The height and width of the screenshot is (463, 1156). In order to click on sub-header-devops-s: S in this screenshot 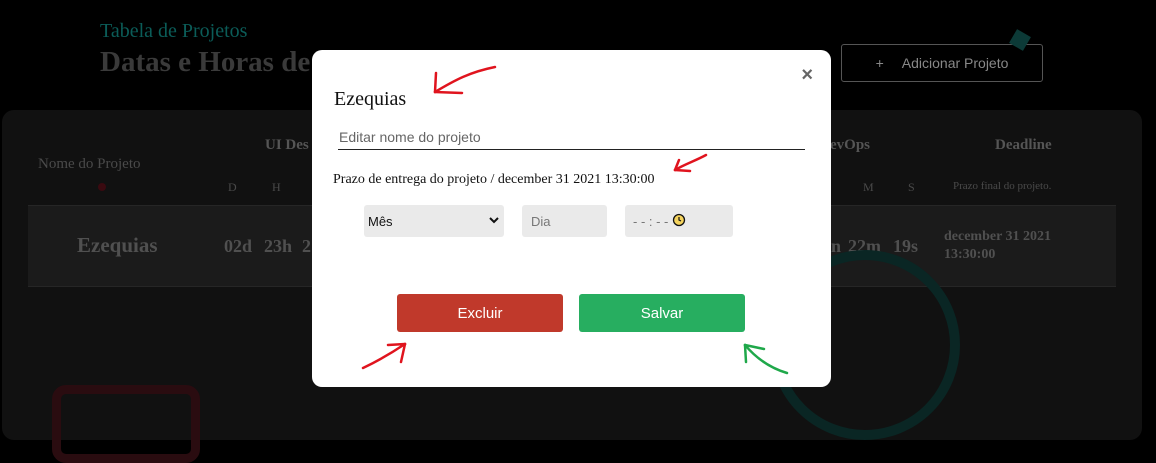, I will do `click(911, 187)`.